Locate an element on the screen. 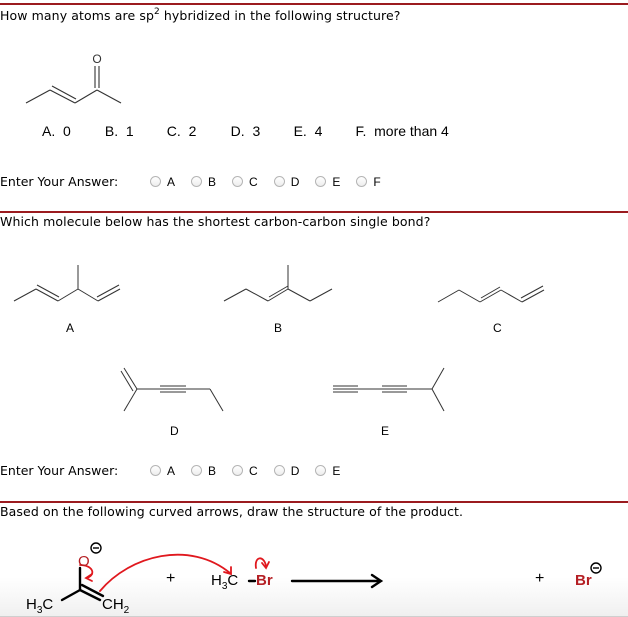 The width and height of the screenshot is (628, 617). methyl-group: H3C is located at coordinates (225, 582).